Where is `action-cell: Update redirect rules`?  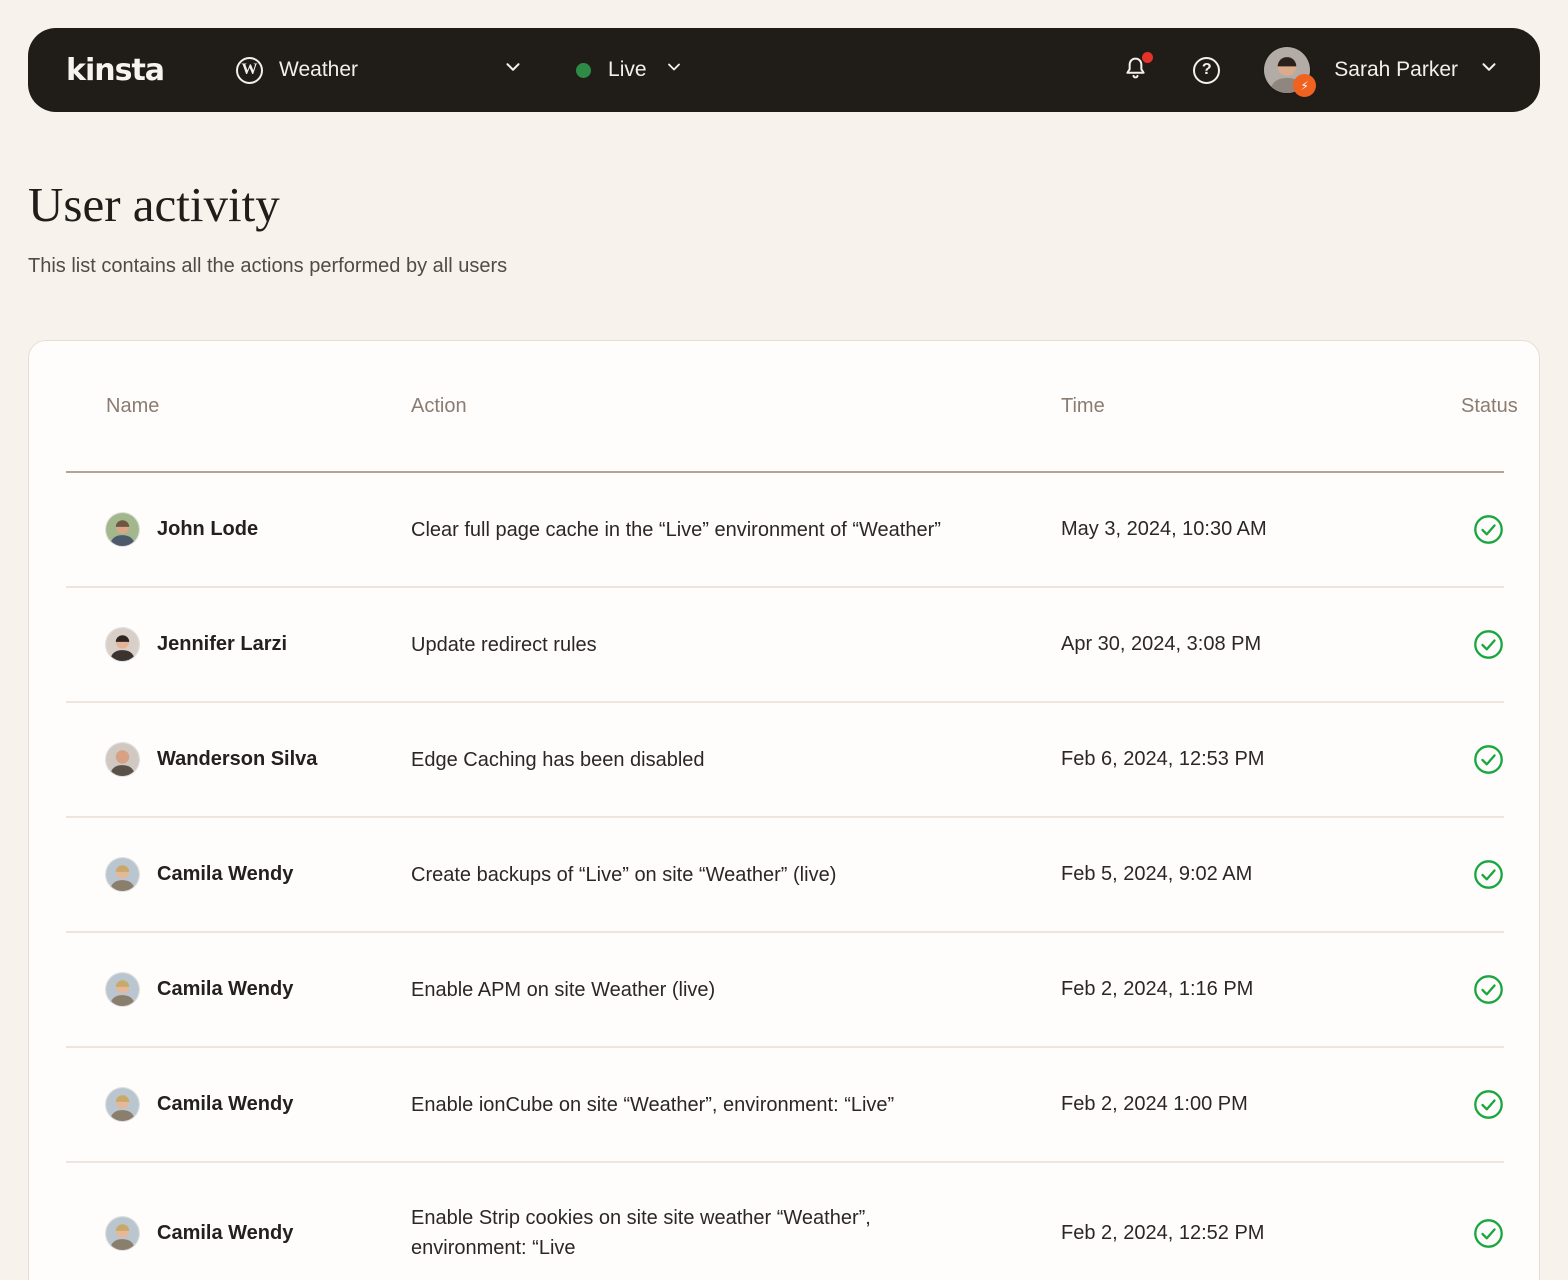 action-cell: Update redirect rules is located at coordinates (504, 644).